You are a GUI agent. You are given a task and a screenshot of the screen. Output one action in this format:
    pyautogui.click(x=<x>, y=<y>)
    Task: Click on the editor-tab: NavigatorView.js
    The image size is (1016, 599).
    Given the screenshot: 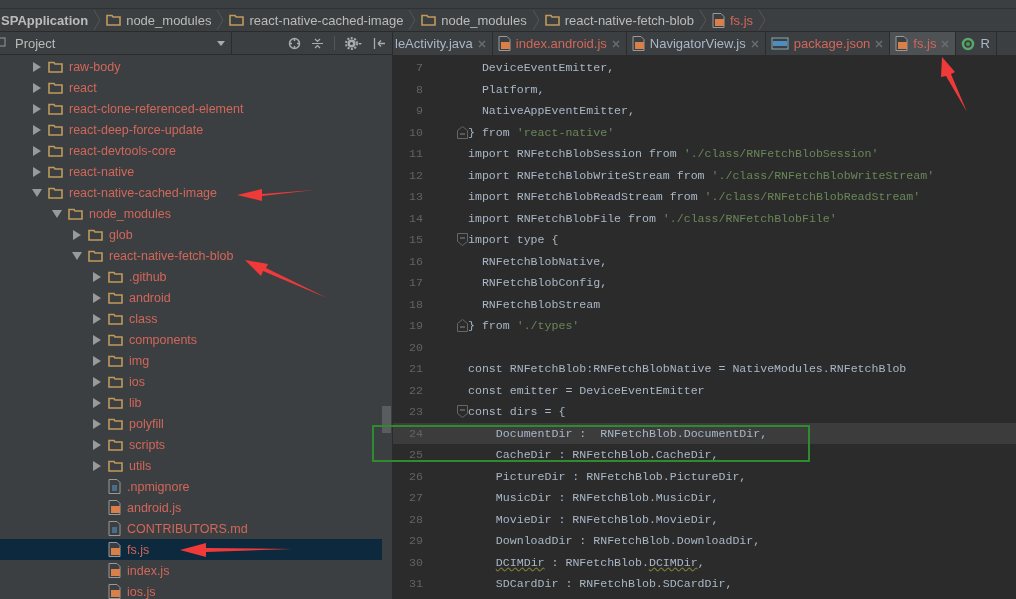 What is the action you would take?
    pyautogui.click(x=696, y=43)
    